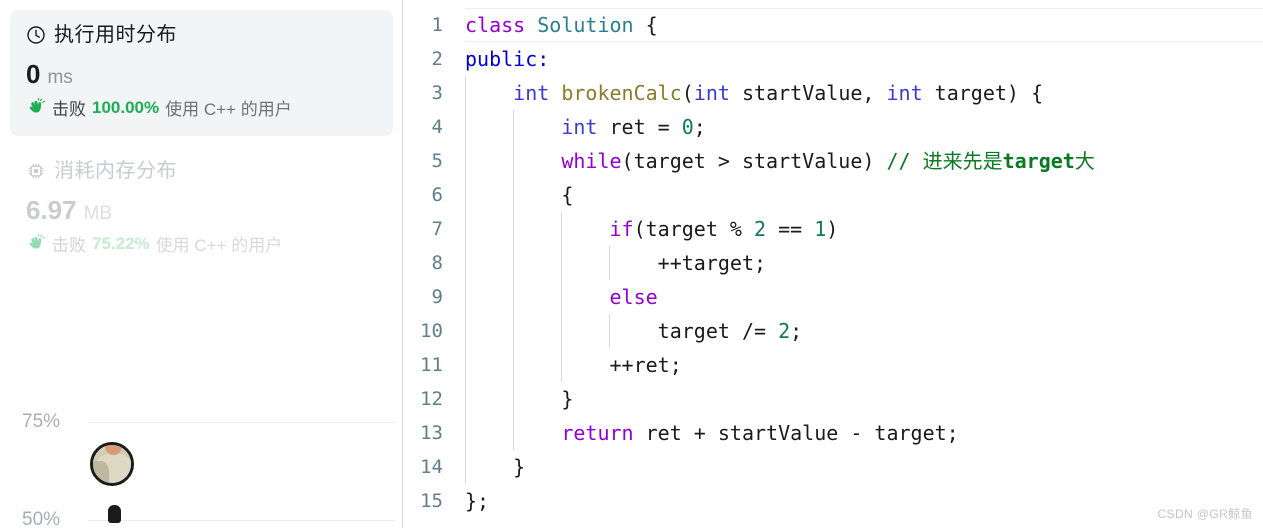 The width and height of the screenshot is (1263, 528). I want to click on line-number: 8, so click(437, 263).